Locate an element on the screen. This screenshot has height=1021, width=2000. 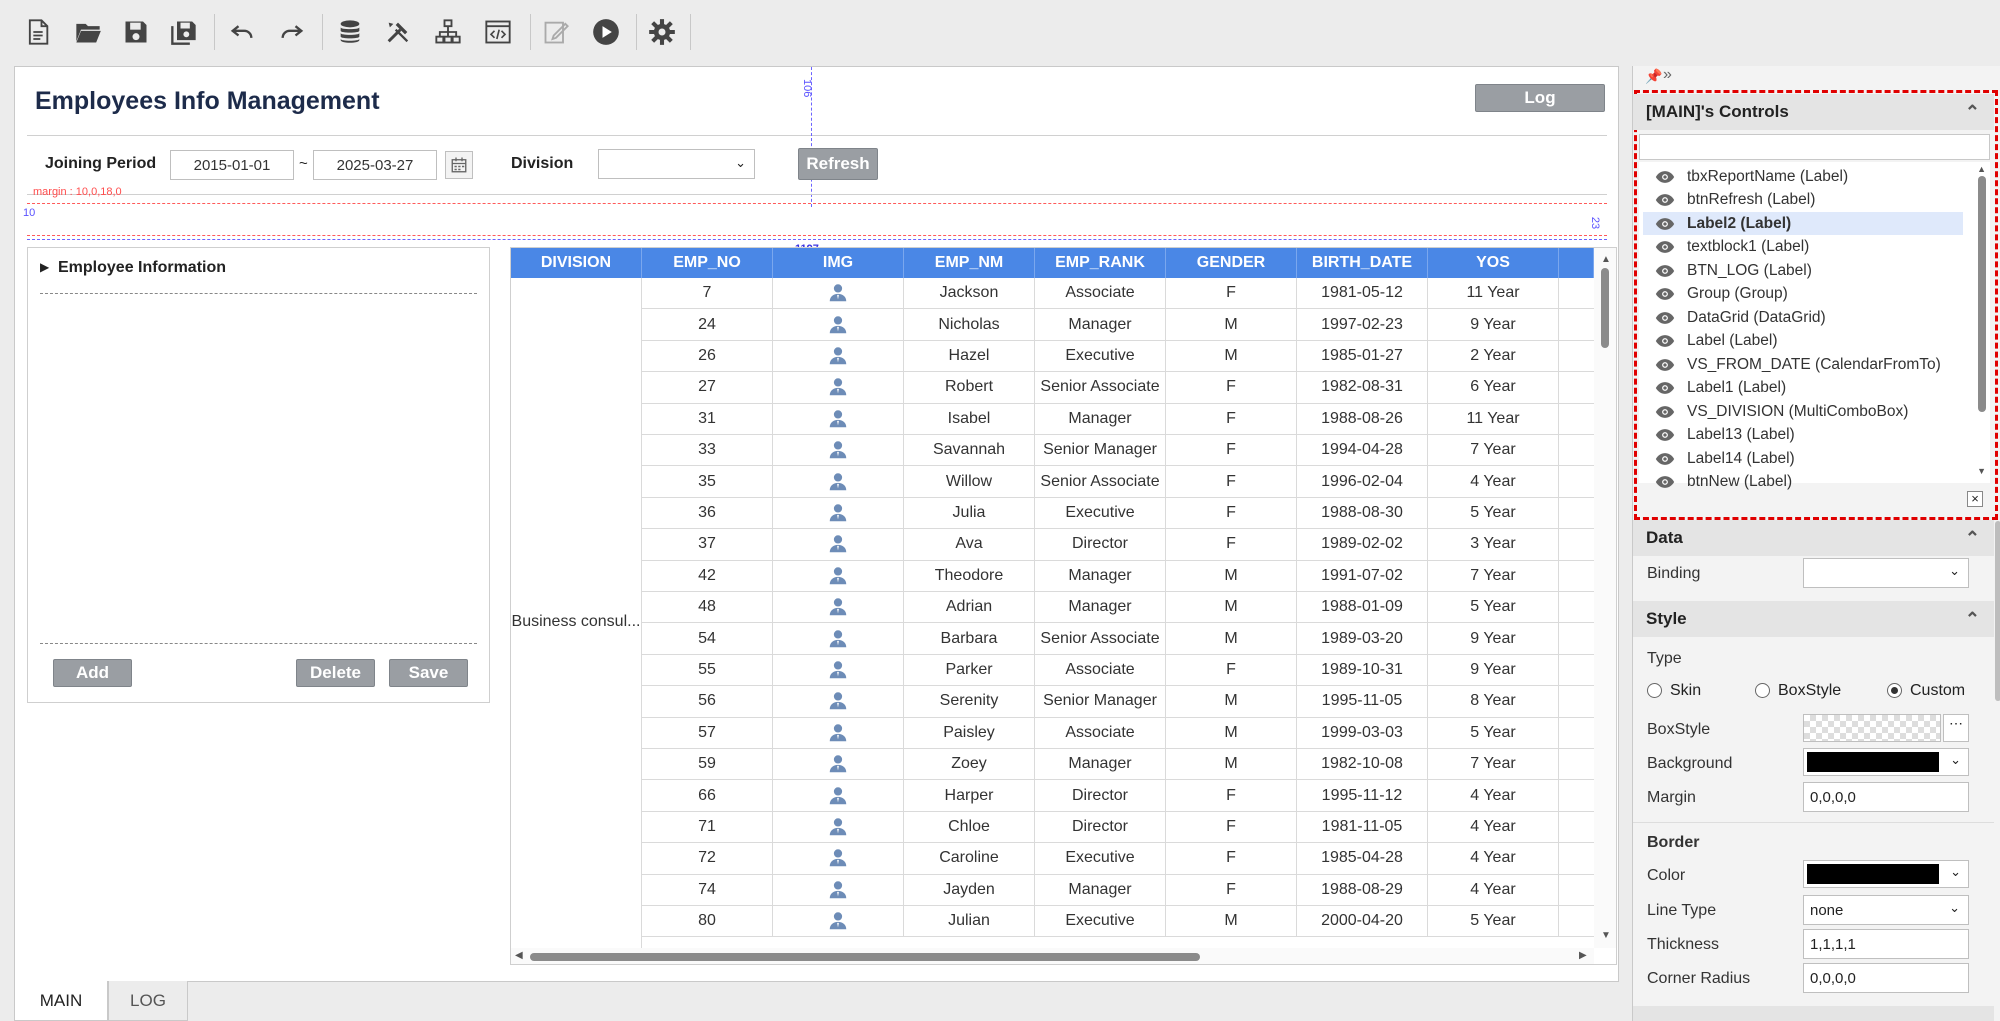
cell-name: Julian is located at coordinates (969, 921).